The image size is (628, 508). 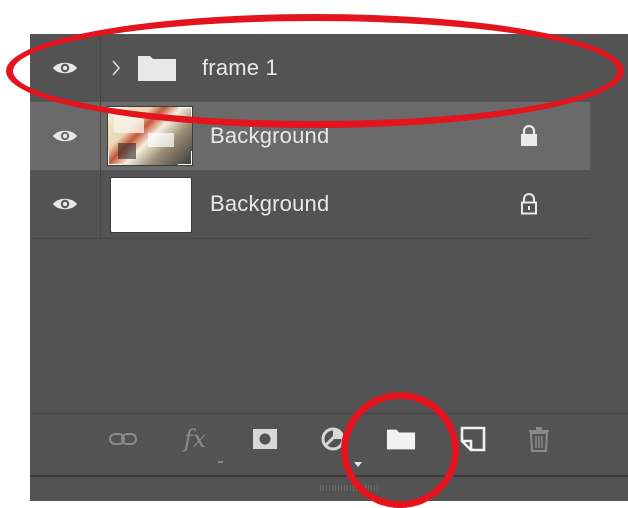 I want to click on panel-divider, so click(x=329, y=476).